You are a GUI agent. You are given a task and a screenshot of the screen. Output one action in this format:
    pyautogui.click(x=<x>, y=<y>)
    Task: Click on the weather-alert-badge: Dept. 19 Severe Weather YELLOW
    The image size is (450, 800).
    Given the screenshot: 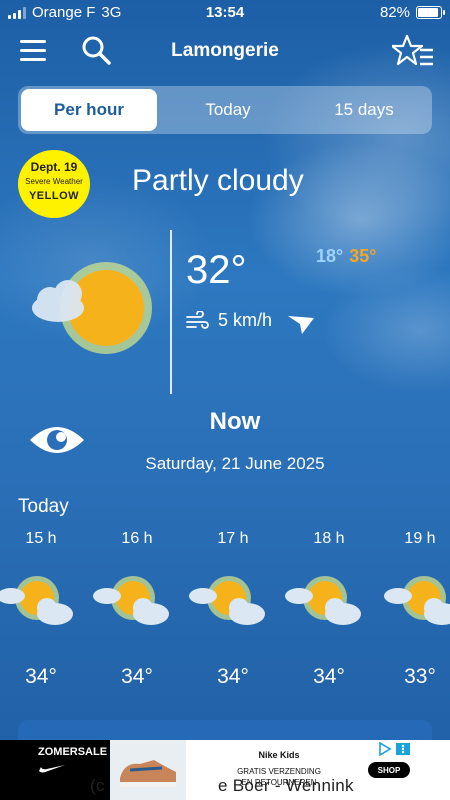 What is the action you would take?
    pyautogui.click(x=54, y=184)
    